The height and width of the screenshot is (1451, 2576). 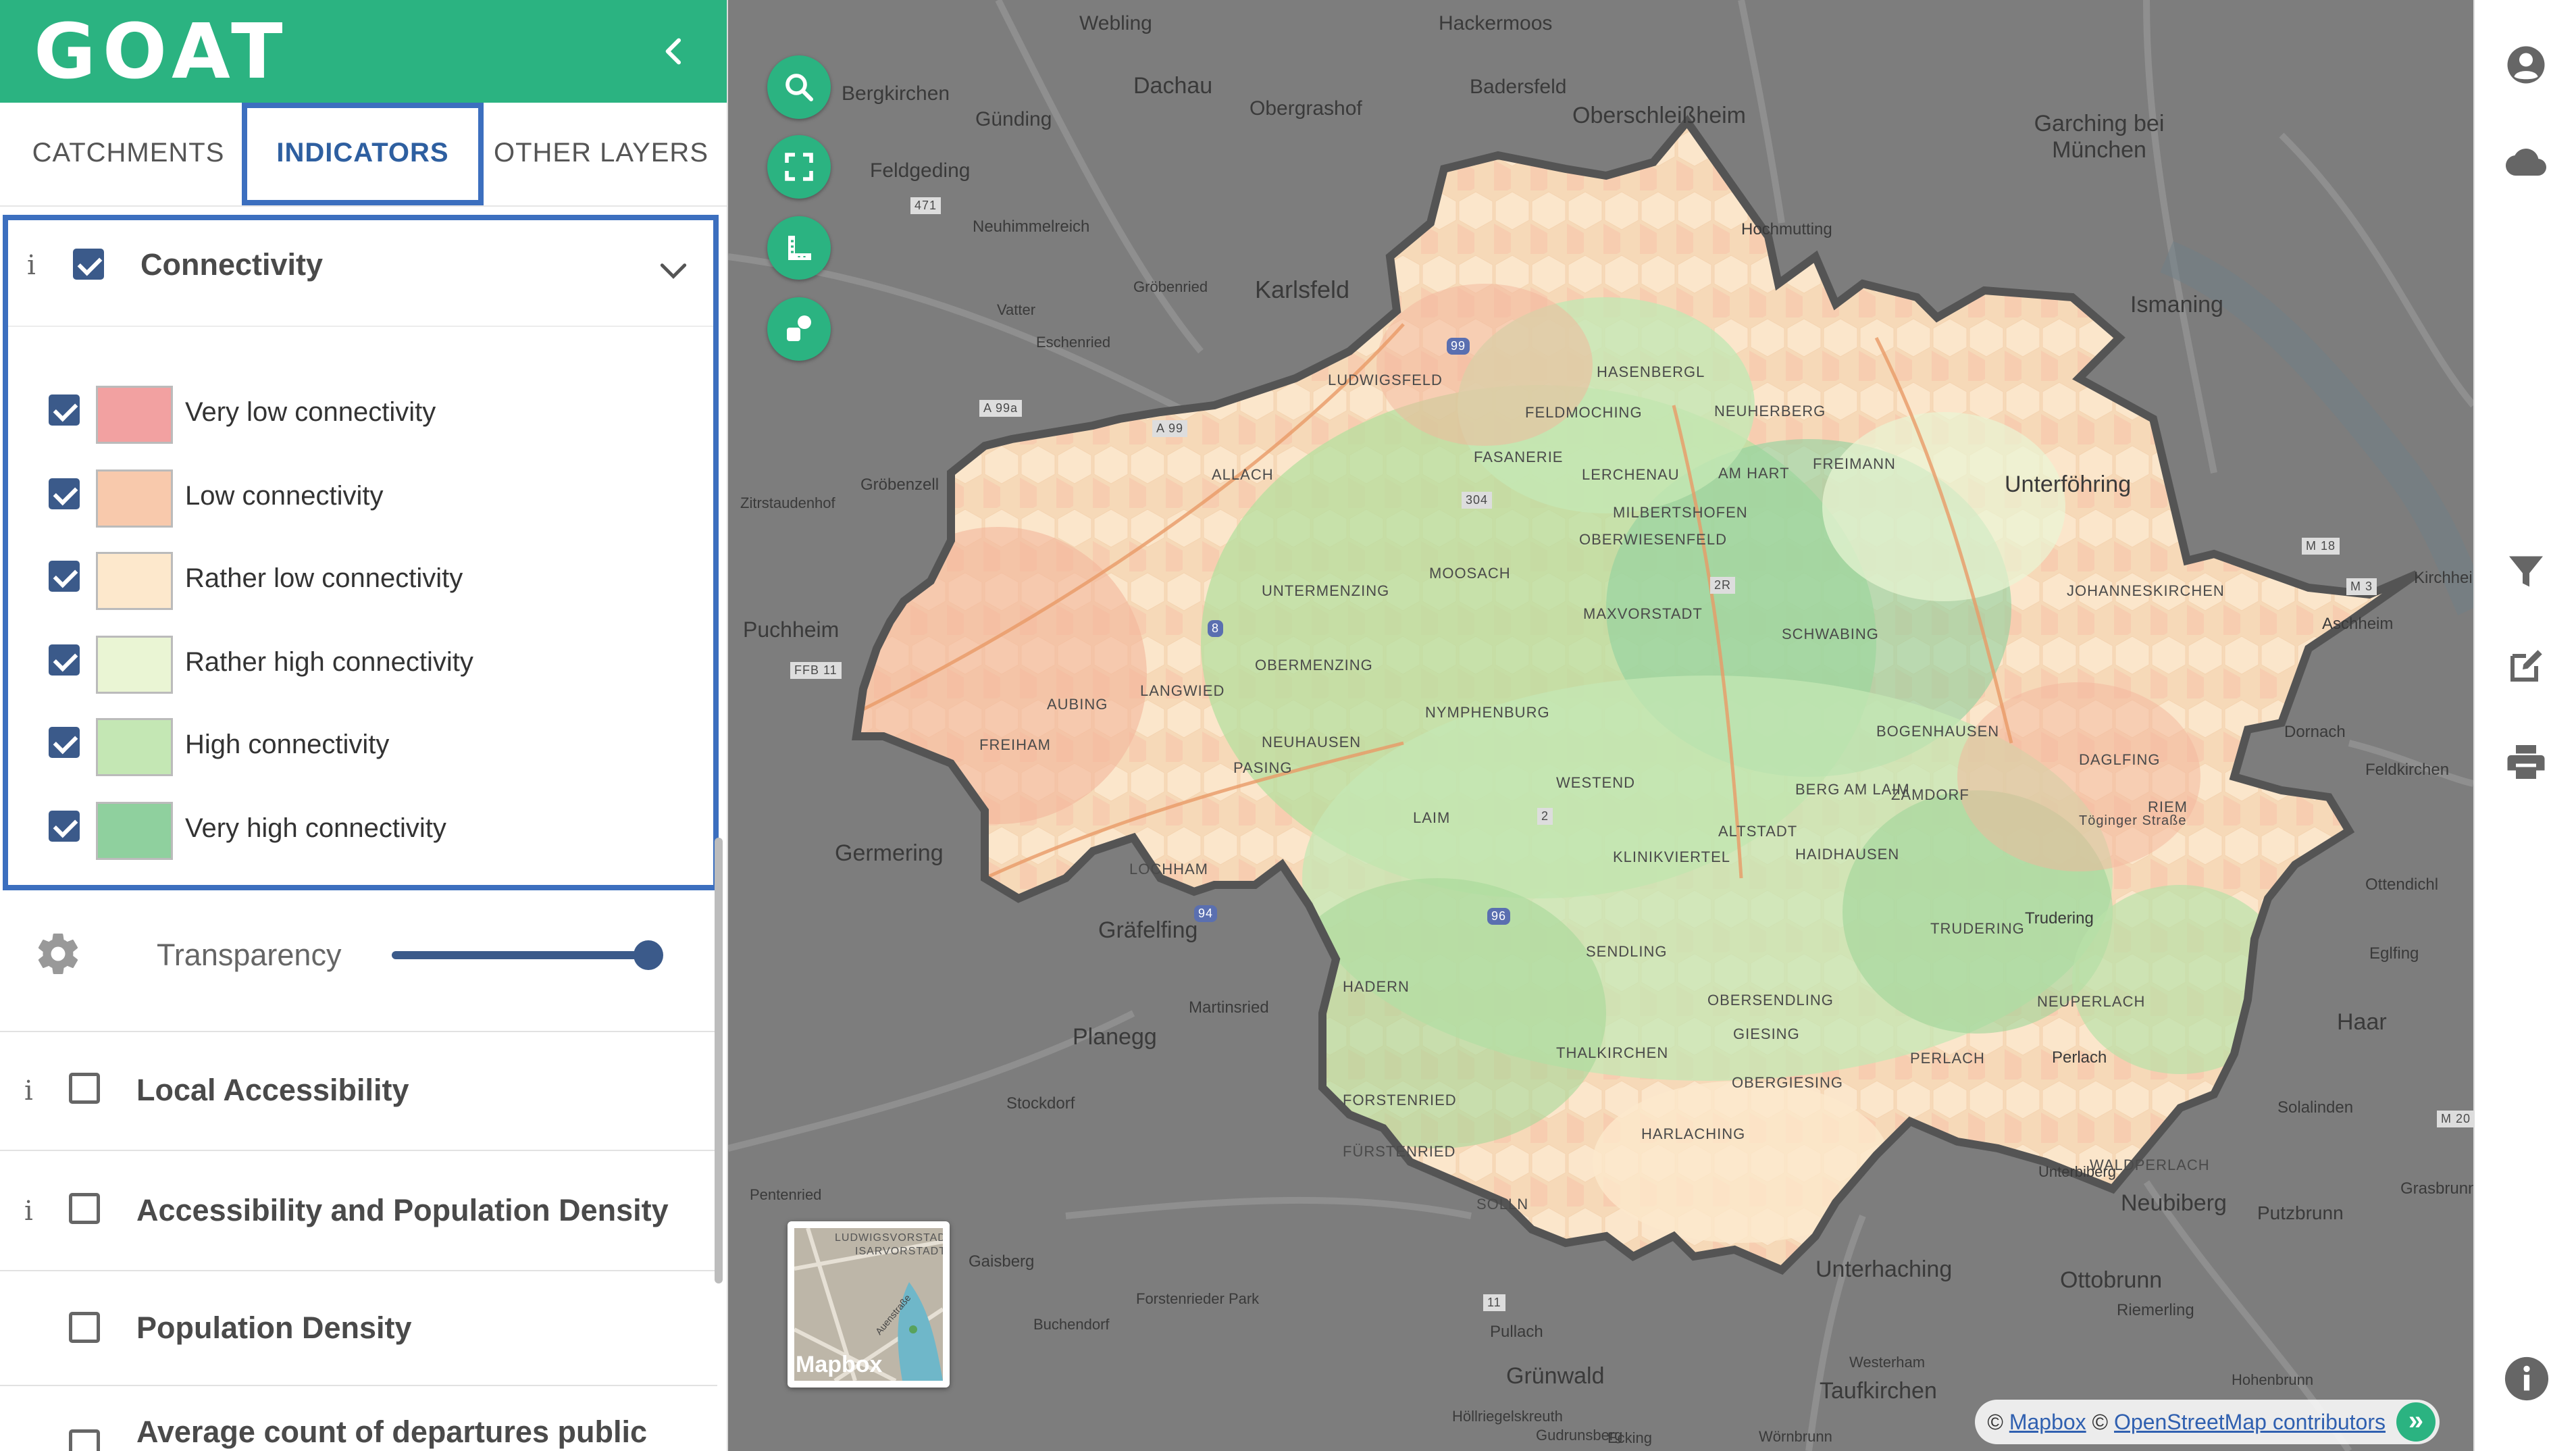 What do you see at coordinates (2315, 732) in the screenshot?
I see `place-label: Dornach` at bounding box center [2315, 732].